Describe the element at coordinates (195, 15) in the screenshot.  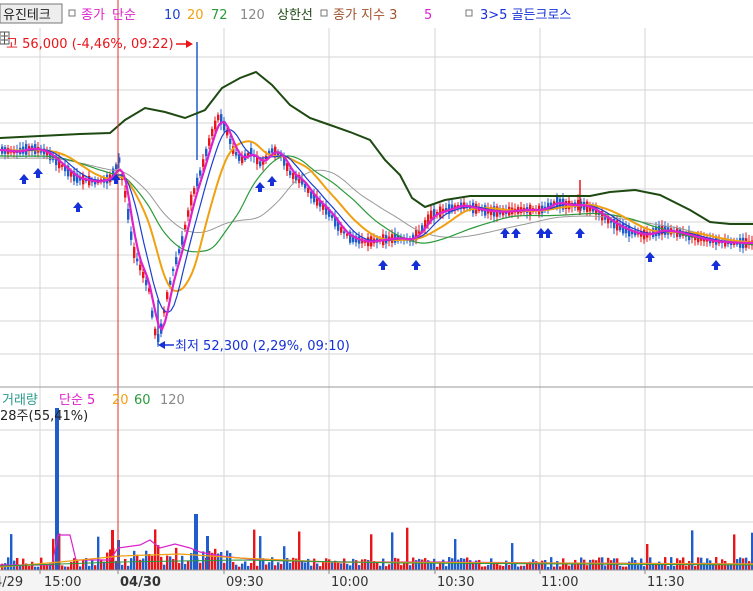
I see `ma-20-label: 20` at that location.